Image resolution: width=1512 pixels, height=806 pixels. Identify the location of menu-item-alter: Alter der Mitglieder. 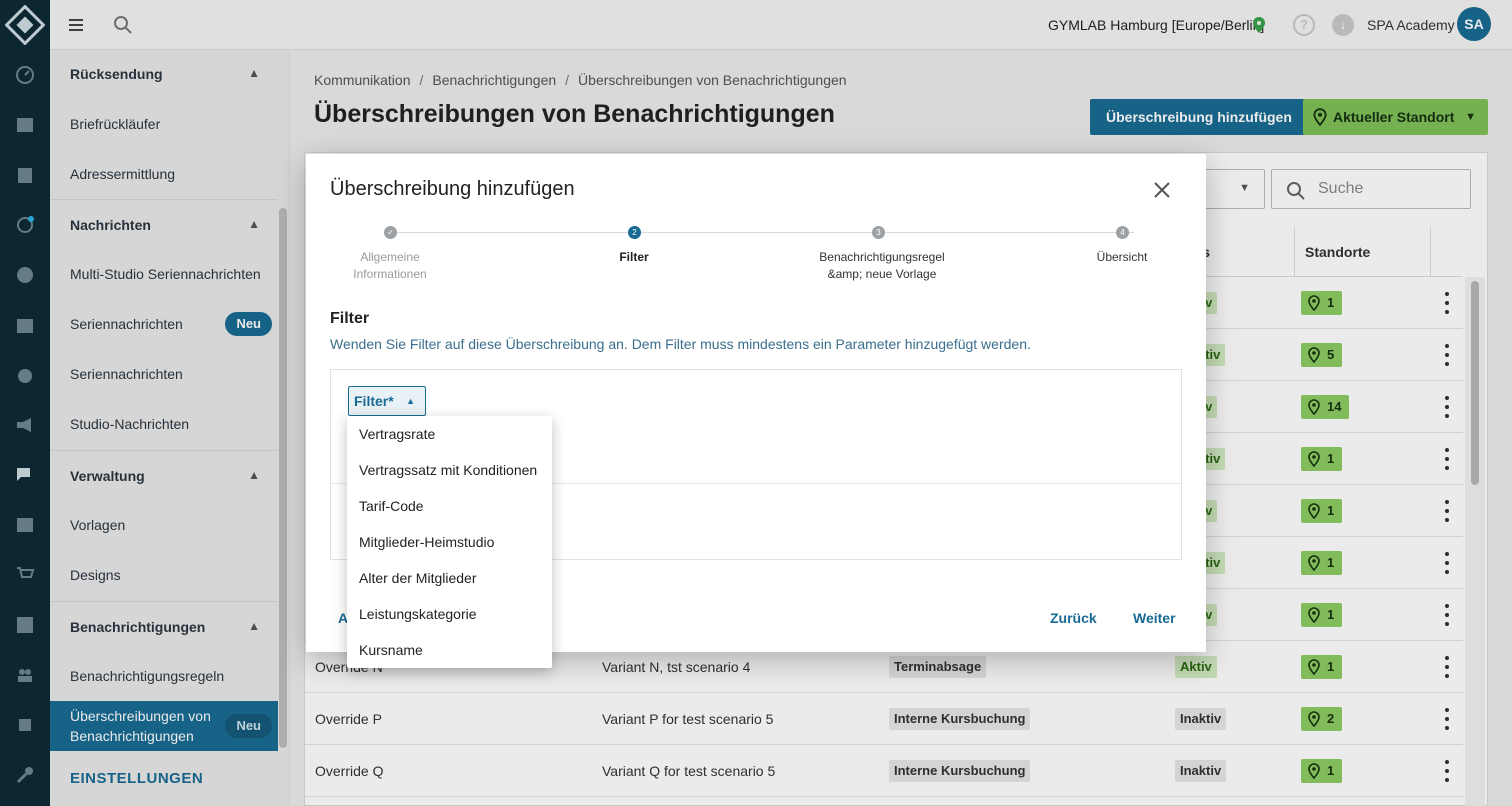
(449, 578).